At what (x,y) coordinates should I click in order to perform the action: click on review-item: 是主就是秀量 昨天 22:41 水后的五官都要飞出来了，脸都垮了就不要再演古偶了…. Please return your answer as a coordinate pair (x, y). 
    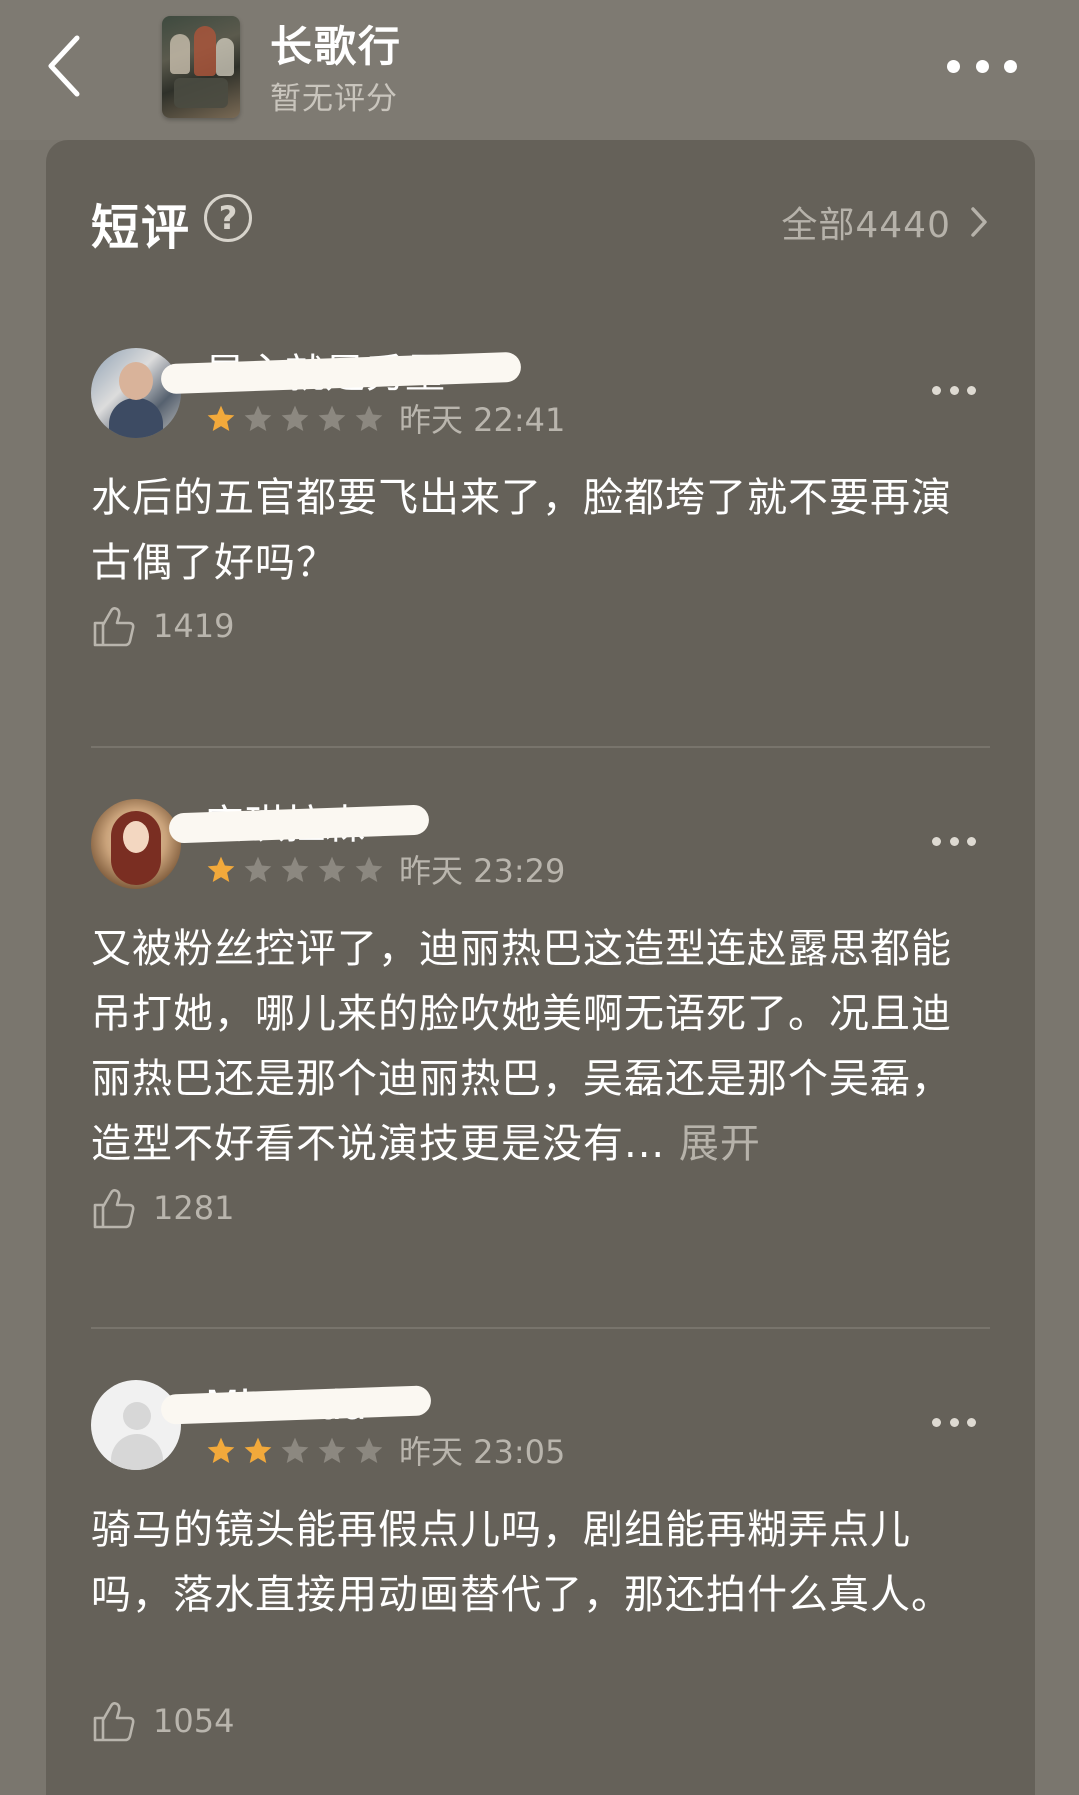
    Looking at the image, I should click on (540, 498).